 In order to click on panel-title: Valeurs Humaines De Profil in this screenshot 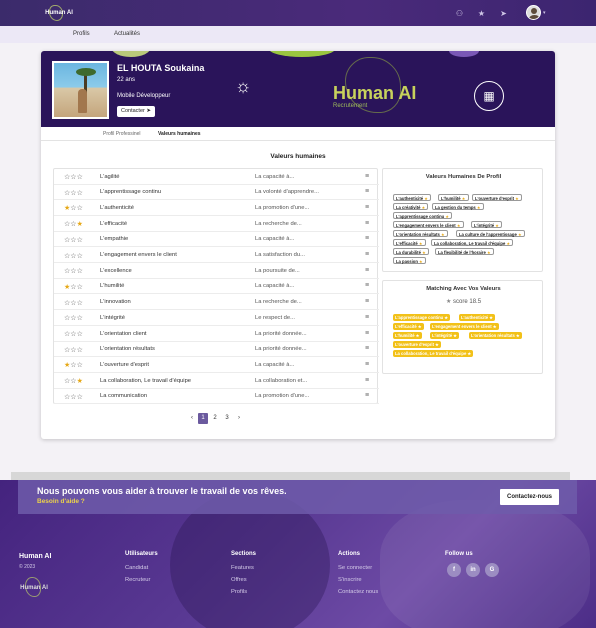, I will do `click(463, 177)`.